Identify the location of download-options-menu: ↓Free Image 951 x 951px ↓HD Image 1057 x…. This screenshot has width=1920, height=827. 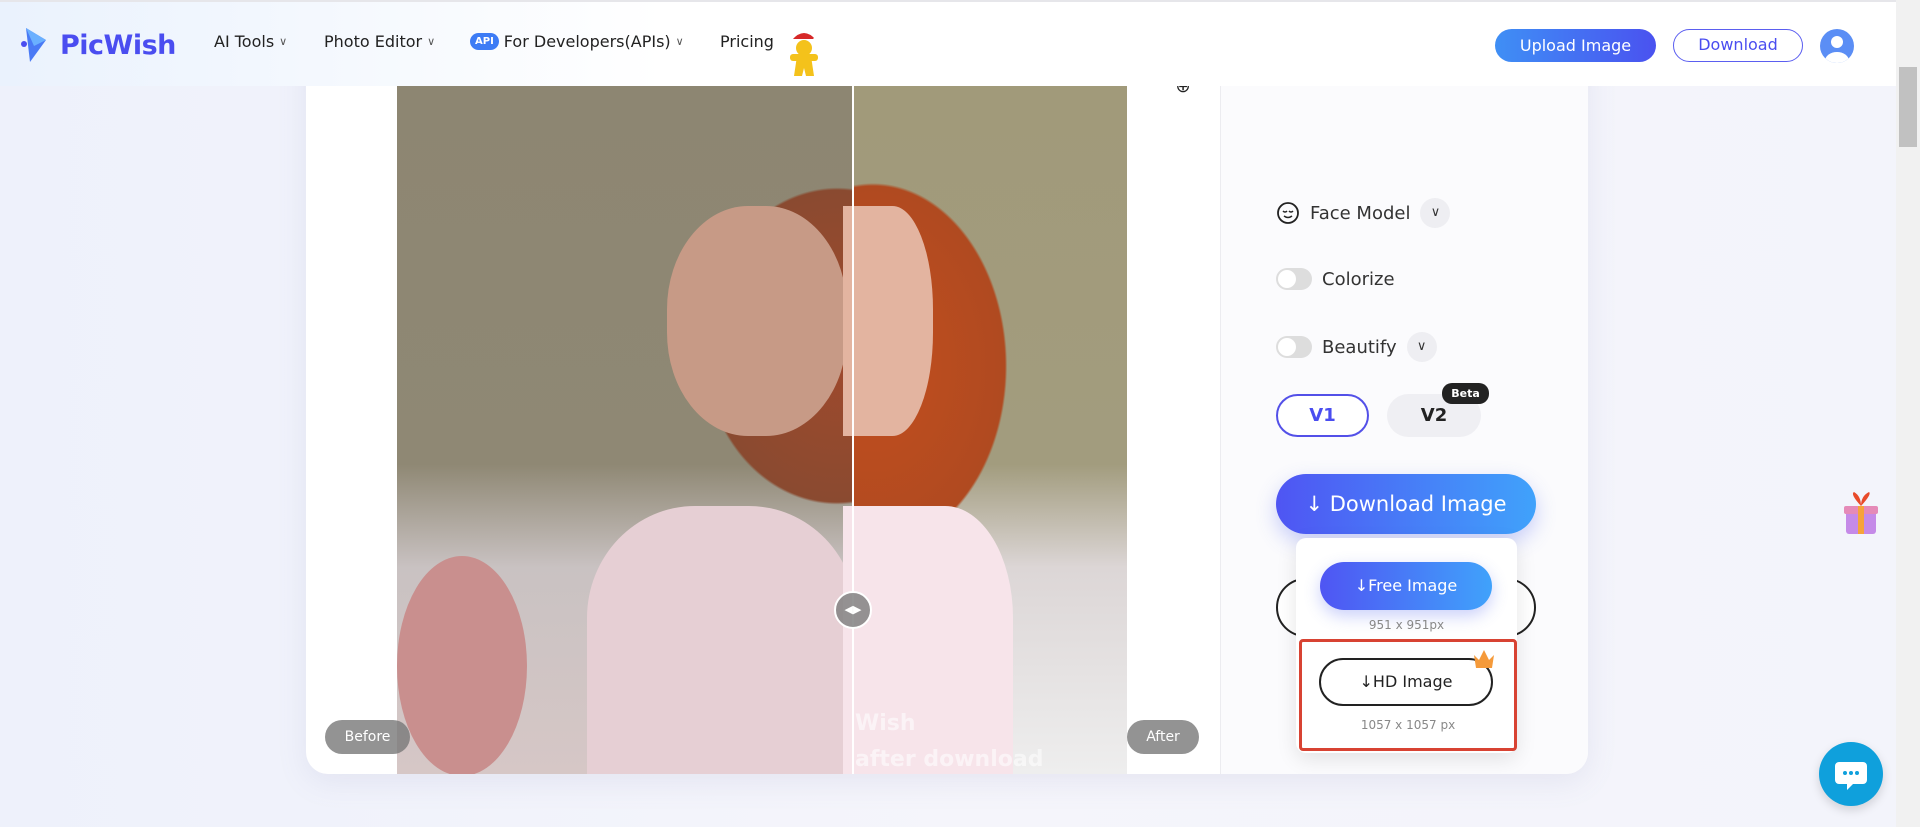
(1406, 645).